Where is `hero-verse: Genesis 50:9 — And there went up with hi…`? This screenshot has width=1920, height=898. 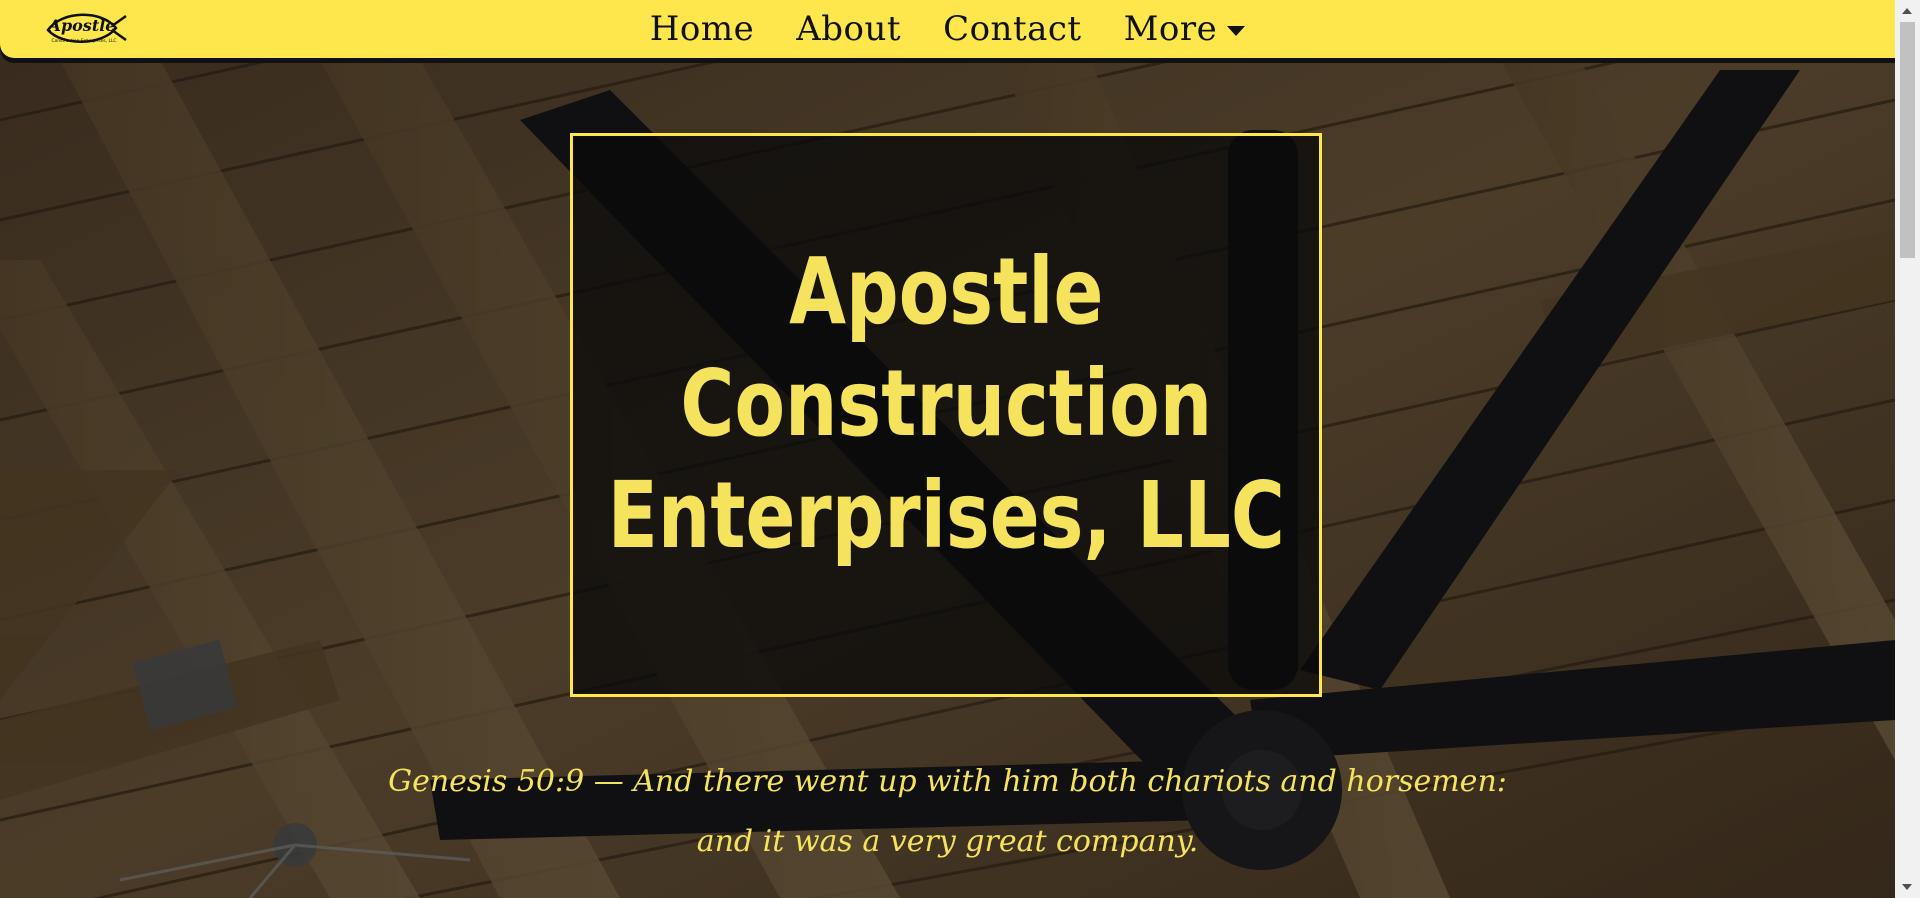 hero-verse: Genesis 50:9 — And there went up with hi… is located at coordinates (947, 811).